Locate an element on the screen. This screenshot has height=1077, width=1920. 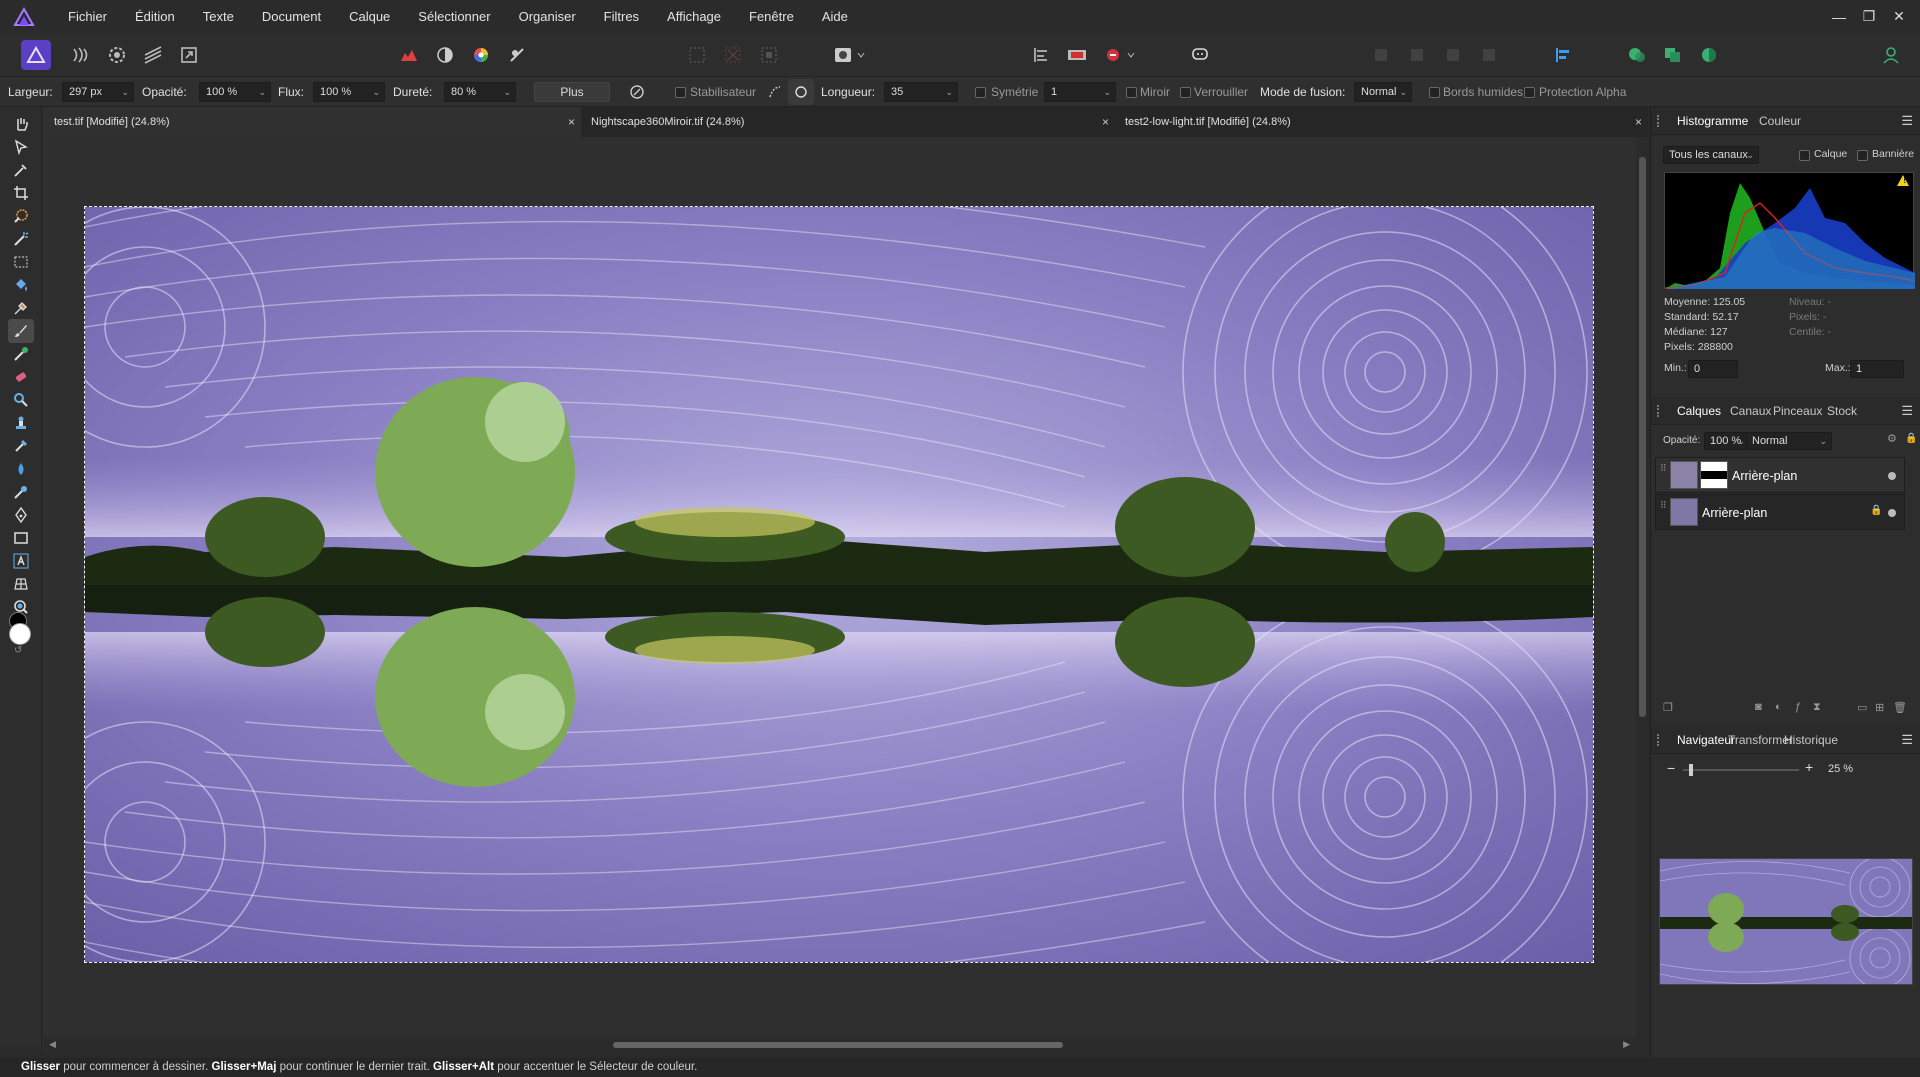
restore-button: ❐ is located at coordinates (1869, 16).